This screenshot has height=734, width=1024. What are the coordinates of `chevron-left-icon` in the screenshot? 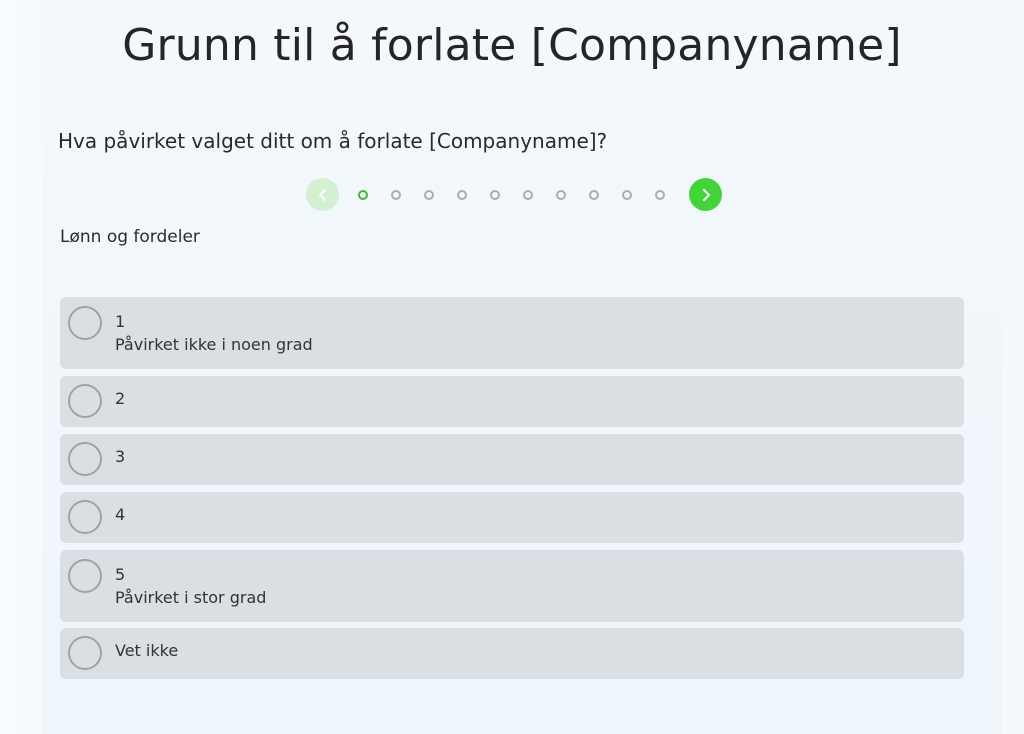 It's located at (322, 194).